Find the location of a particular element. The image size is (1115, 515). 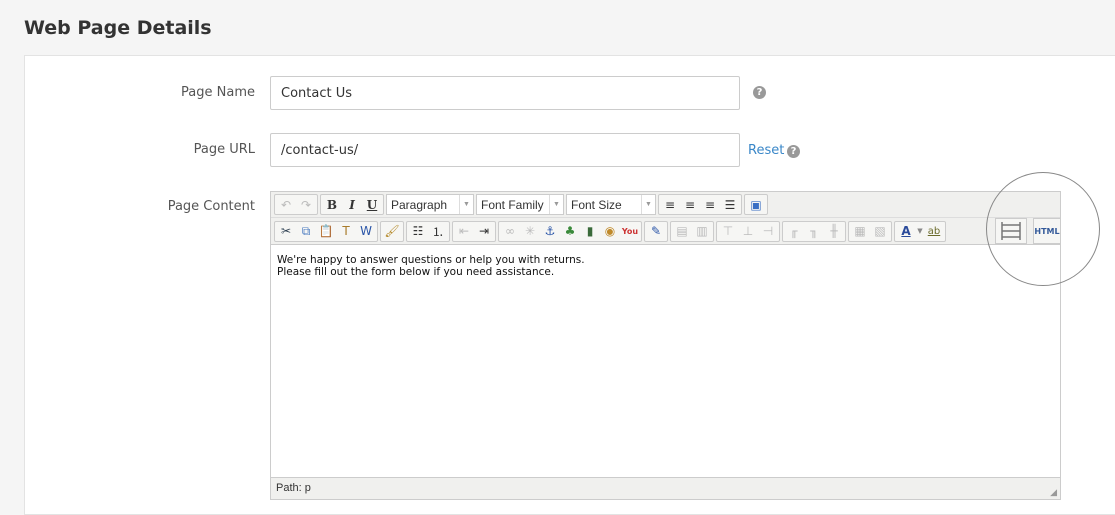

highlight-color-icon: ab is located at coordinates (934, 231).